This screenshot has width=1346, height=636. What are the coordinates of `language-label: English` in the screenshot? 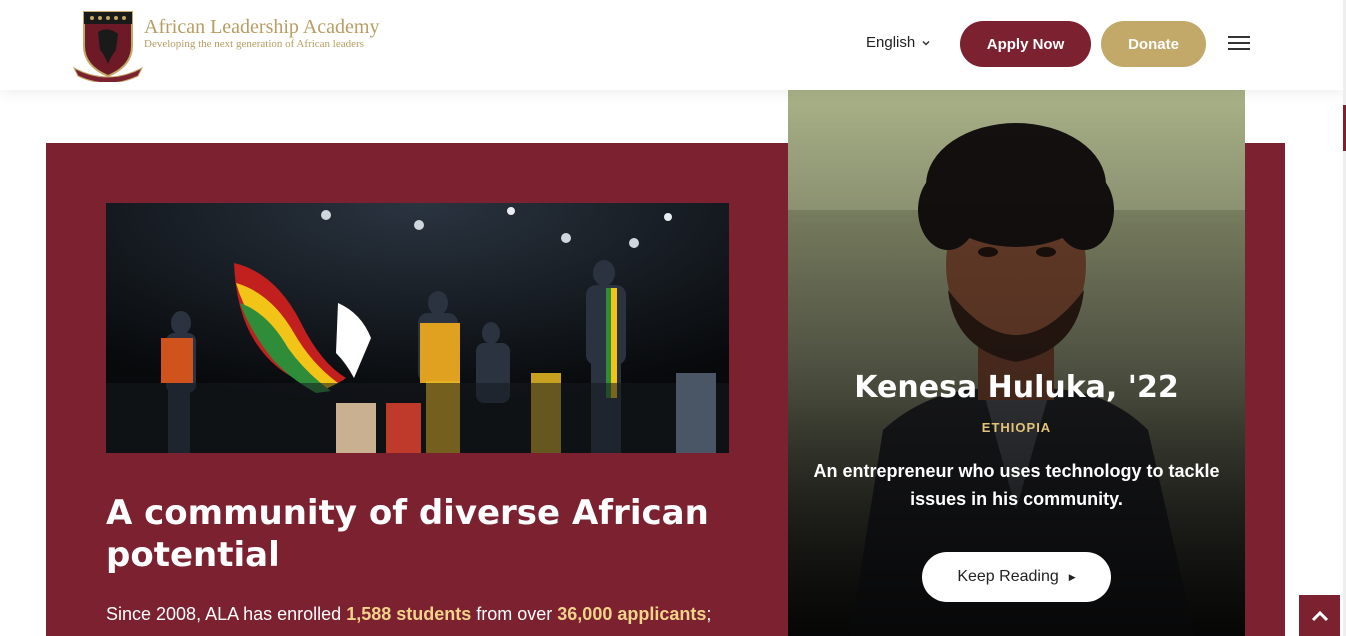 It's located at (891, 42).